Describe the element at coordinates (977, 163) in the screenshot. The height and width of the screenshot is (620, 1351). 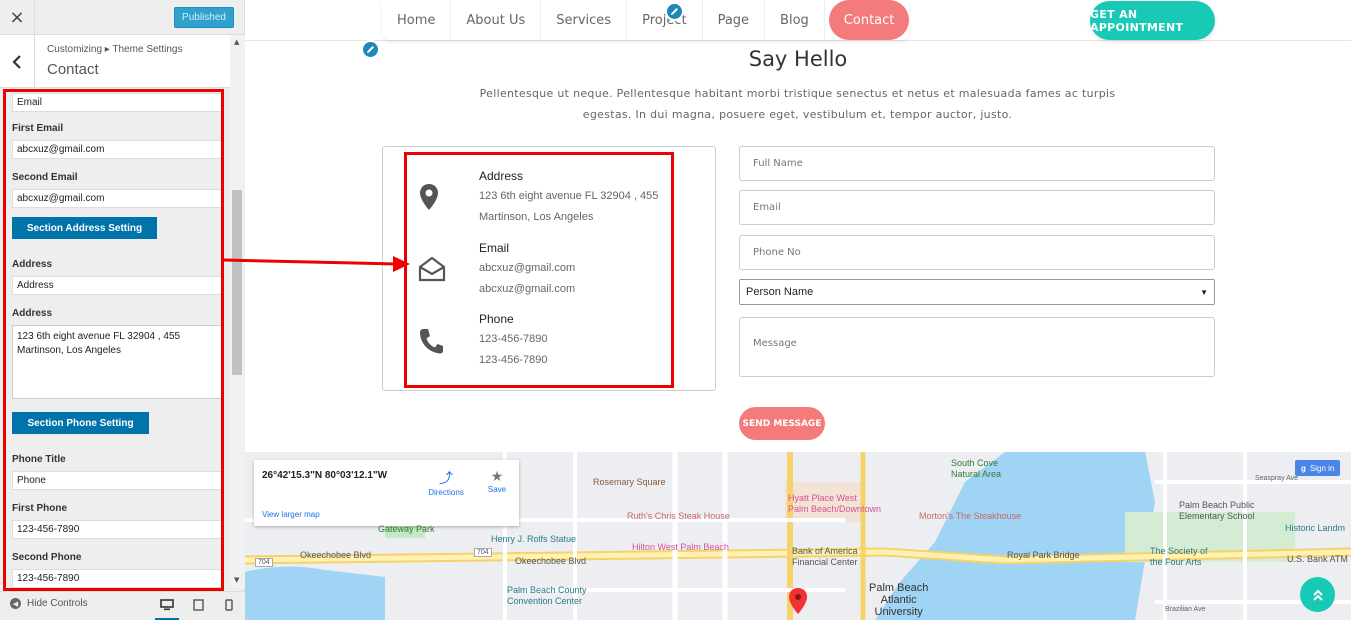
I see `full-name-input: Full Name` at that location.